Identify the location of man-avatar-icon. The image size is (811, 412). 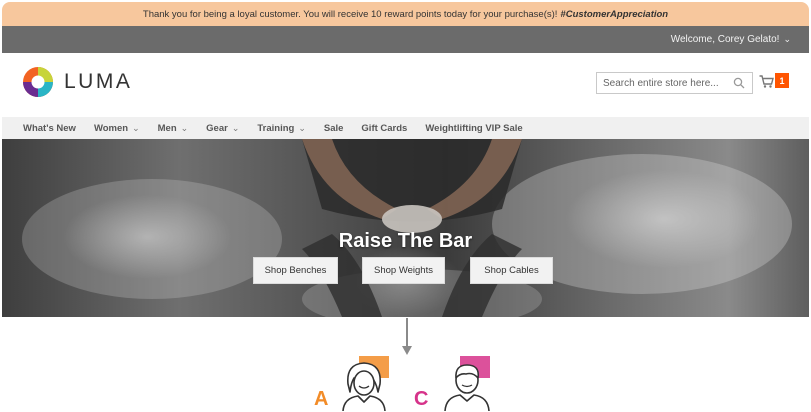
(467, 388).